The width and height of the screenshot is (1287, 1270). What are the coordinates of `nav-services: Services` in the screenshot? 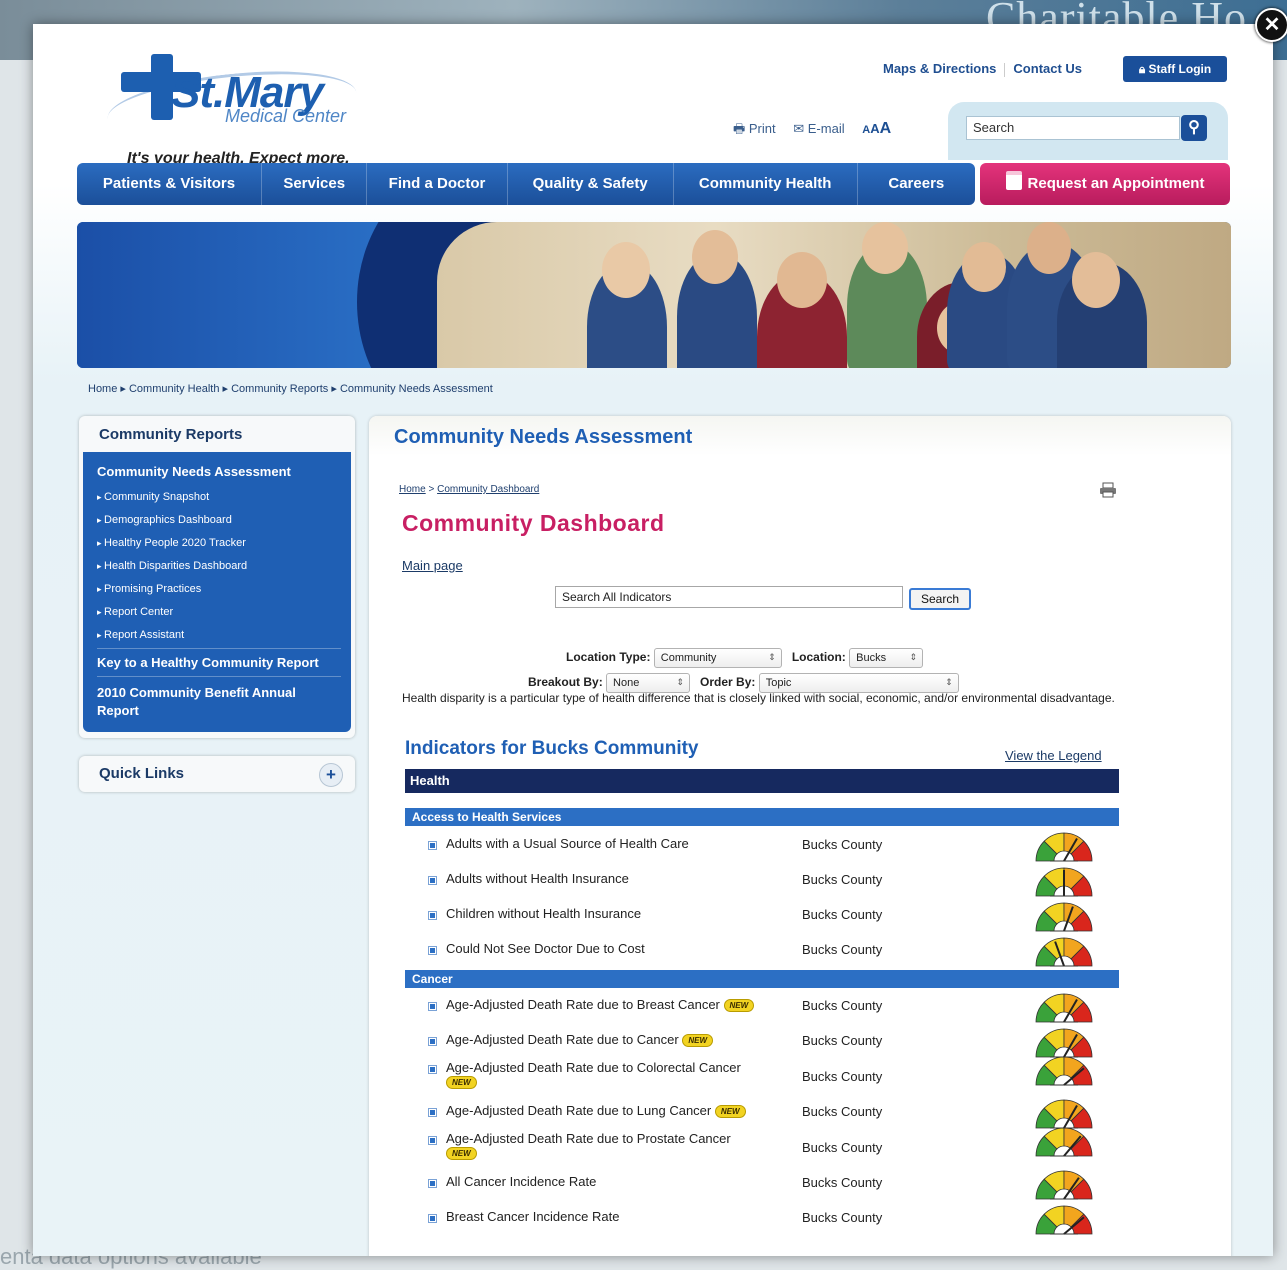 It's located at (315, 184).